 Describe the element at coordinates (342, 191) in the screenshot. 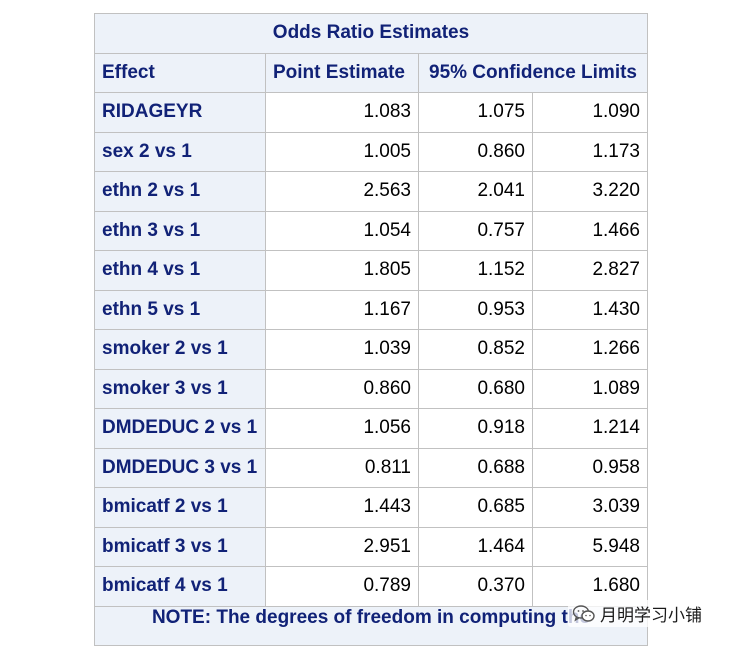

I see `cell-point-estimate: 2.563` at that location.